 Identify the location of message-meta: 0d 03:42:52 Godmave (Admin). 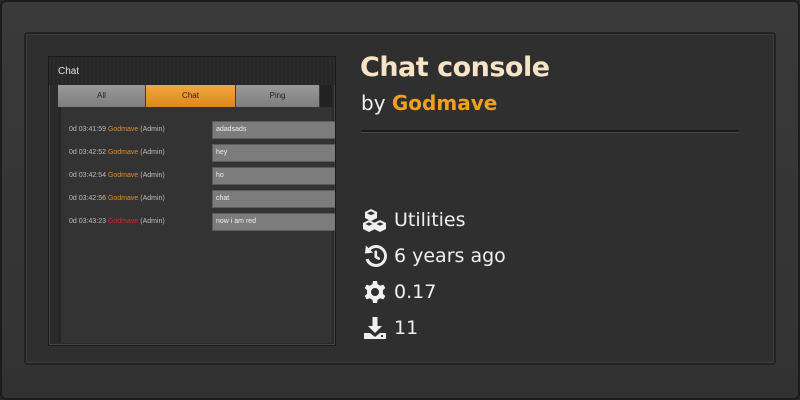
(117, 152).